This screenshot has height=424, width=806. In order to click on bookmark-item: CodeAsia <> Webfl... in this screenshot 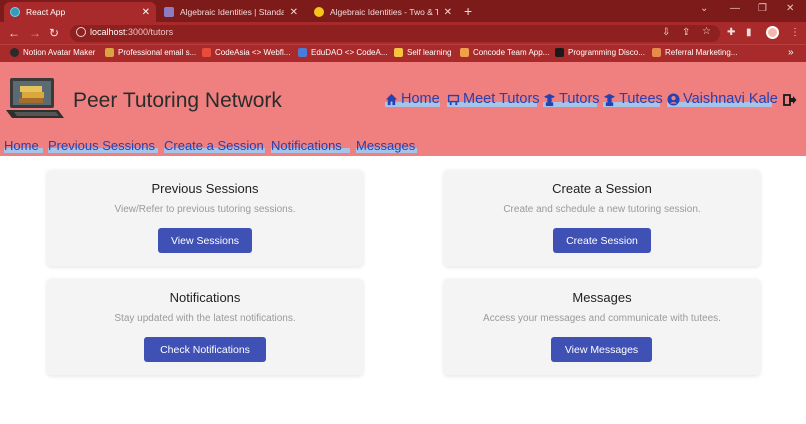, I will do `click(246, 52)`.